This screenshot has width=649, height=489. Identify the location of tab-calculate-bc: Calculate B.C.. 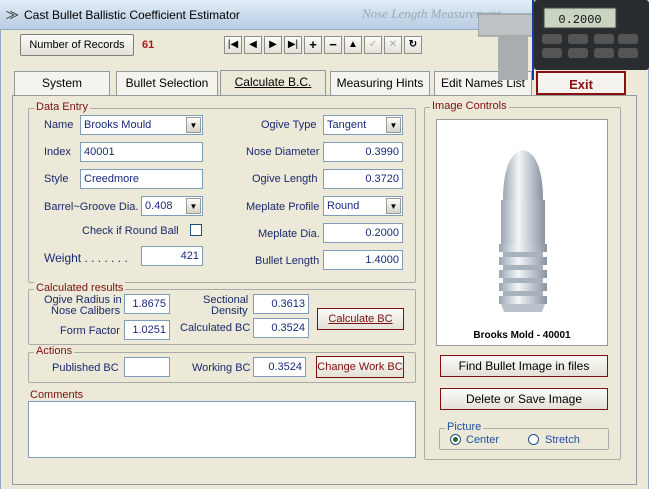
(273, 83).